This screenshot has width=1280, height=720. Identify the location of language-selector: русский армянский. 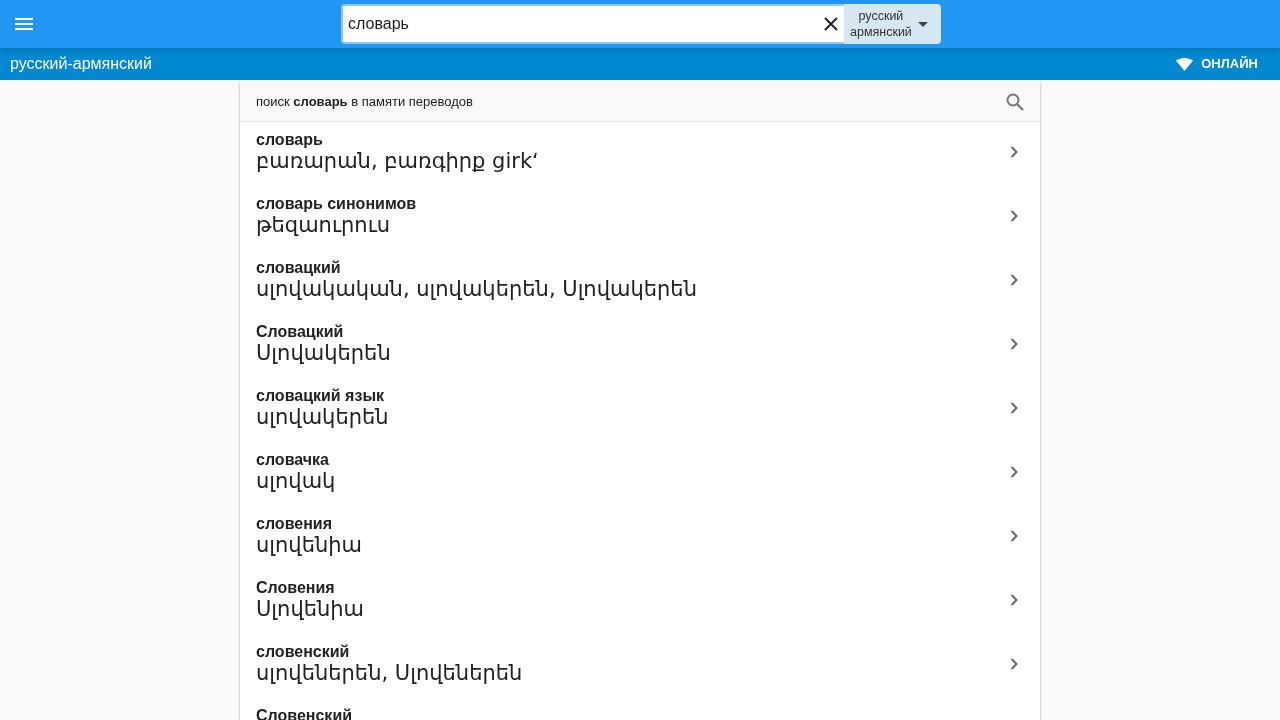
(892, 24).